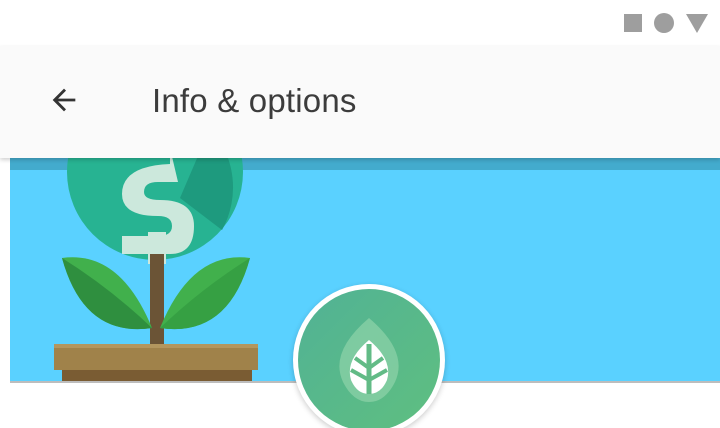  I want to click on status-bar, so click(360, 23).